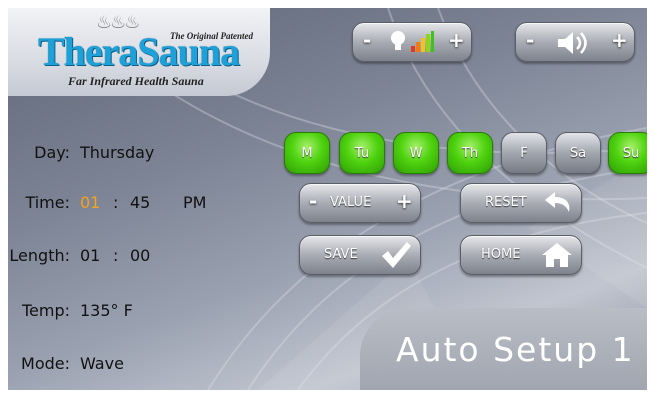 The width and height of the screenshot is (655, 396). Describe the element at coordinates (39, 255) in the screenshot. I see `length-label: Length:` at that location.